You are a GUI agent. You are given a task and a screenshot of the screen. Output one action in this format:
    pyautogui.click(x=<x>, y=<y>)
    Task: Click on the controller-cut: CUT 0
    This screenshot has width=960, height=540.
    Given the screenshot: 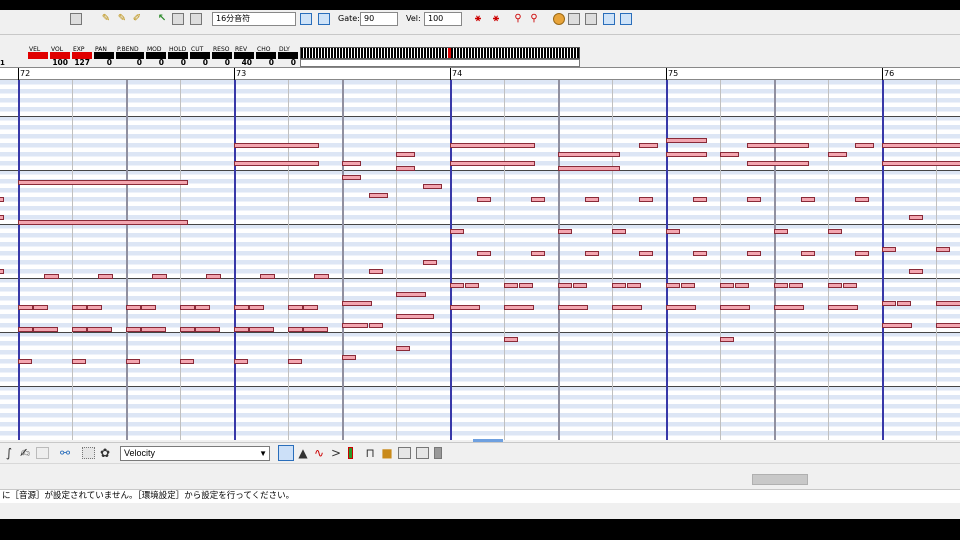 What is the action you would take?
    pyautogui.click(x=200, y=56)
    